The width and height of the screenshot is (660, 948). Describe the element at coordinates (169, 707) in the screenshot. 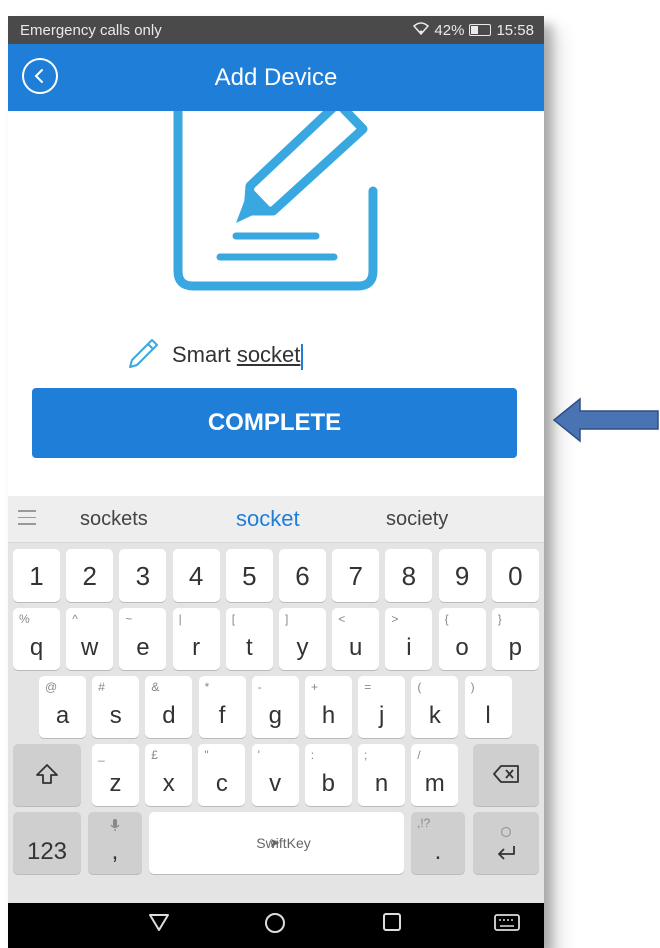

I see `key-d: & d` at that location.